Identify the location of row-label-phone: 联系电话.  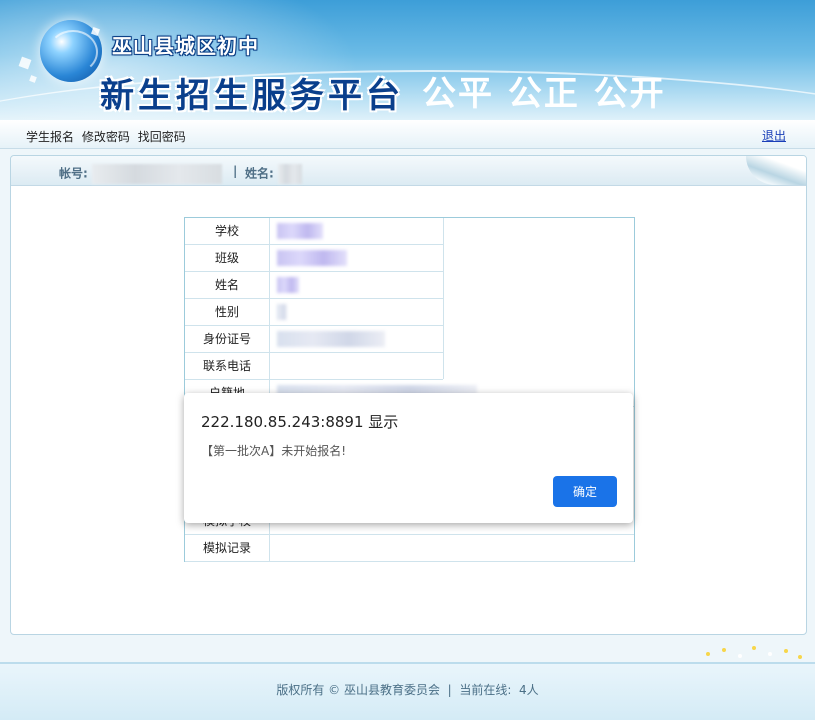
(227, 366).